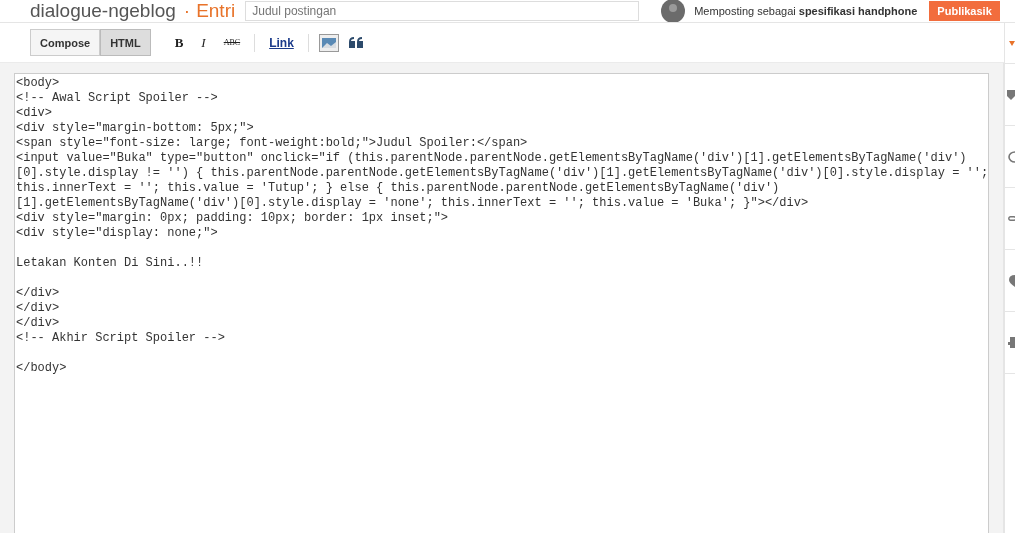  What do you see at coordinates (216, 11) in the screenshot?
I see `section-label: Entri` at bounding box center [216, 11].